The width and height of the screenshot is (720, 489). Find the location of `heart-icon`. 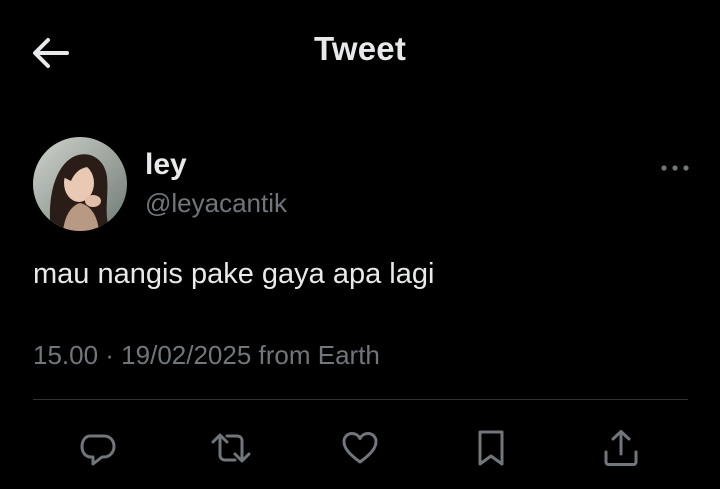

heart-icon is located at coordinates (360, 448).